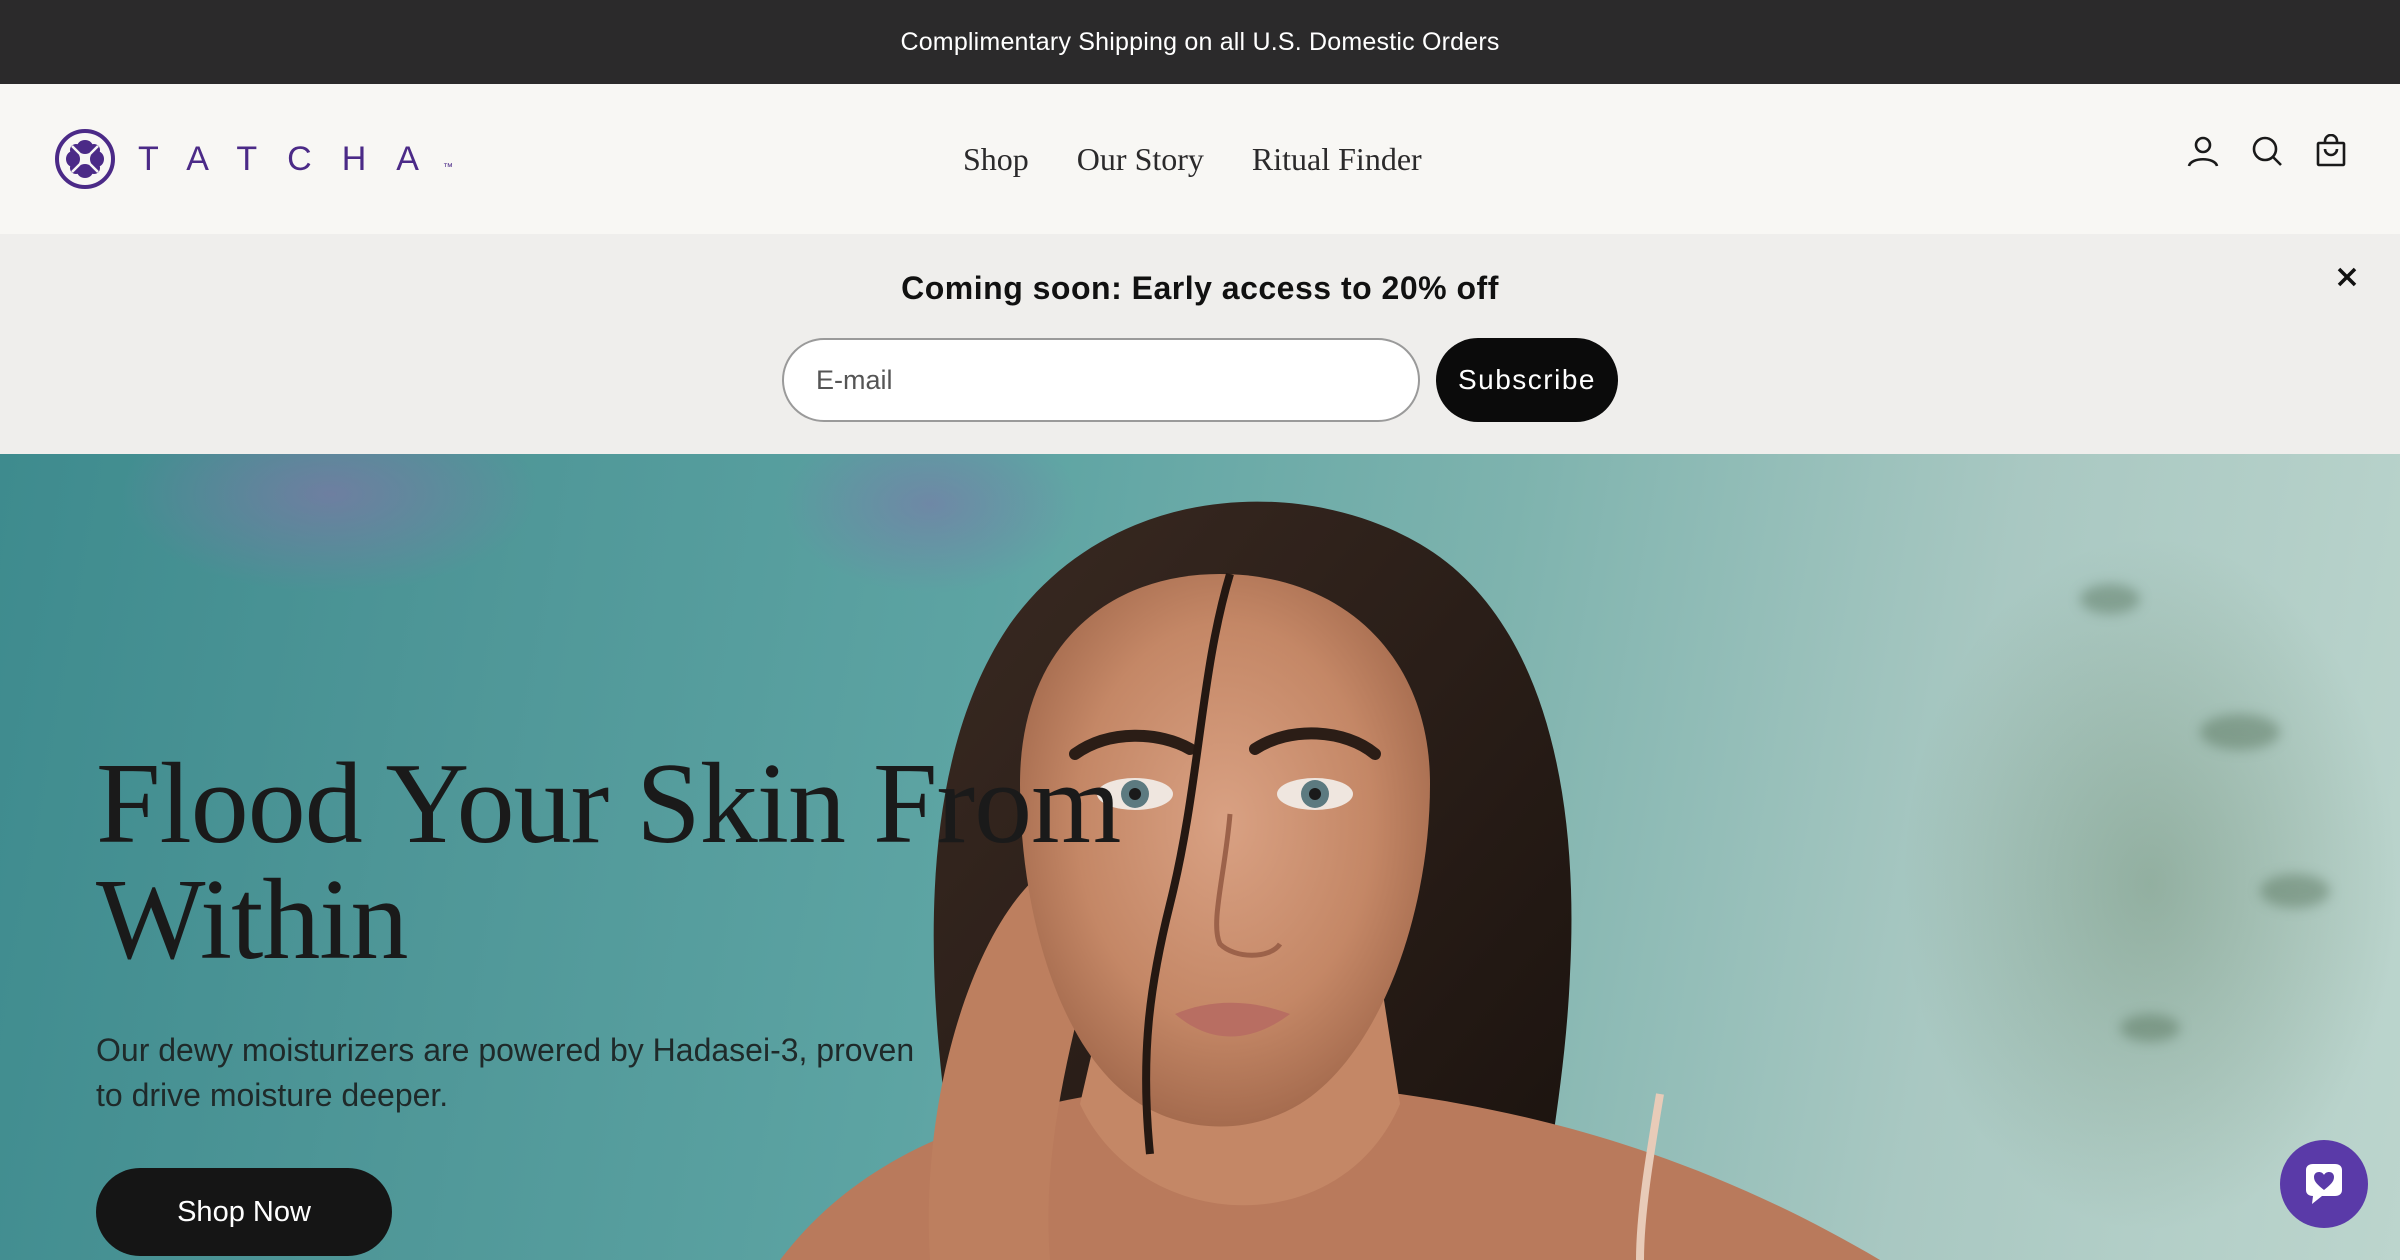  Describe the element at coordinates (996, 159) in the screenshot. I see `nav-shop: Shop` at that location.